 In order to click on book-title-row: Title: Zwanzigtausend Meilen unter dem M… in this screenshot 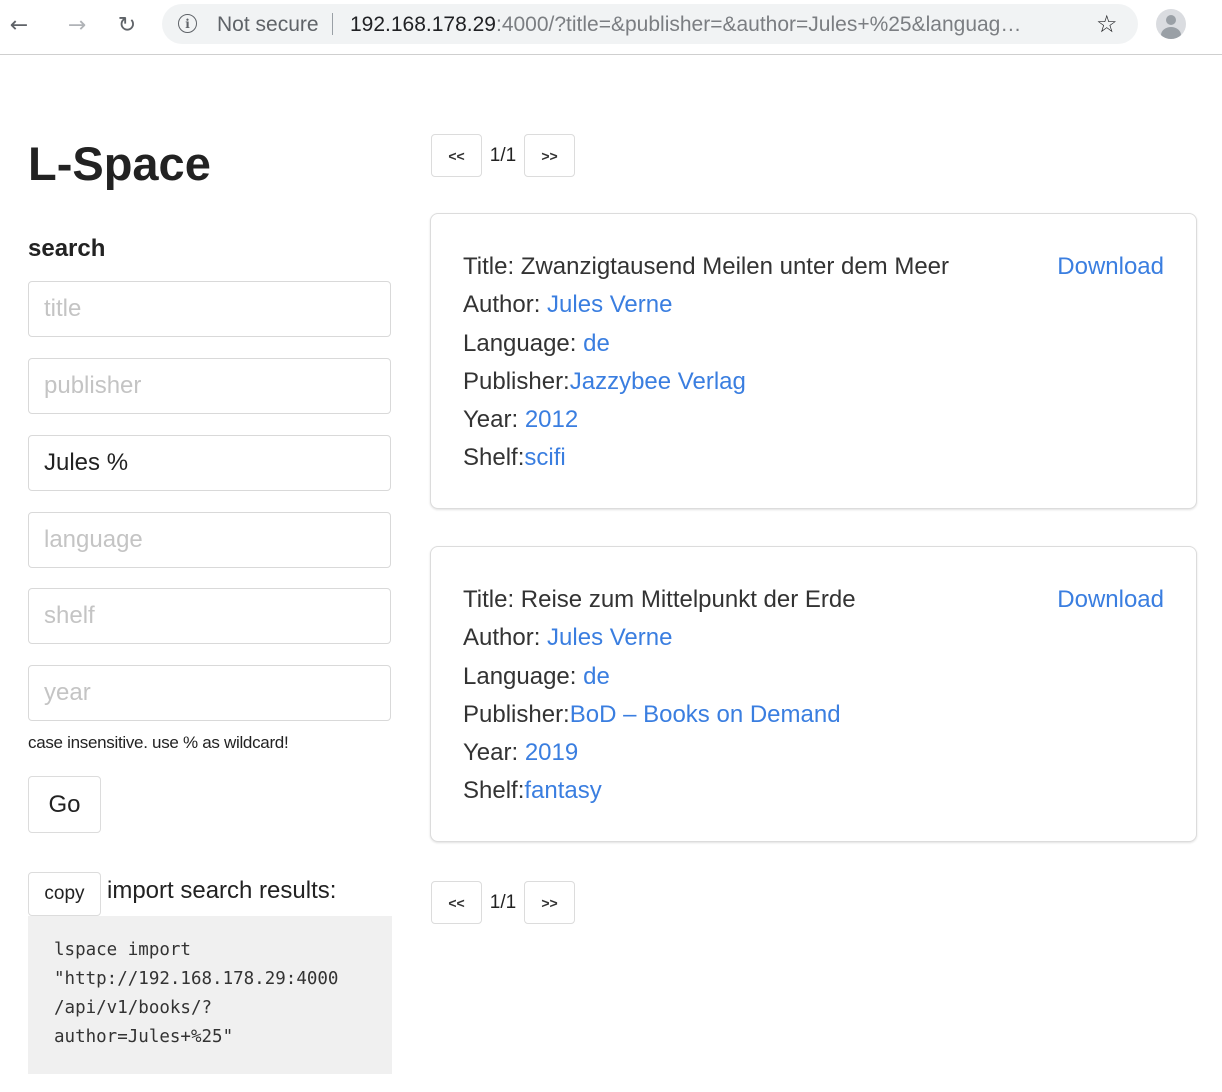, I will do `click(706, 267)`.